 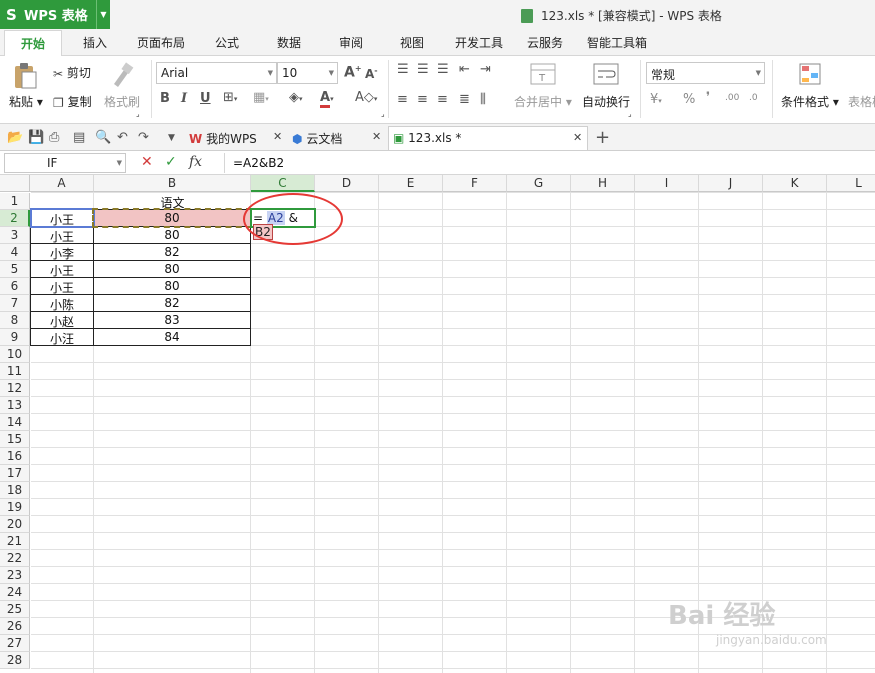 I want to click on font-color-icon: A▾, so click(x=327, y=99).